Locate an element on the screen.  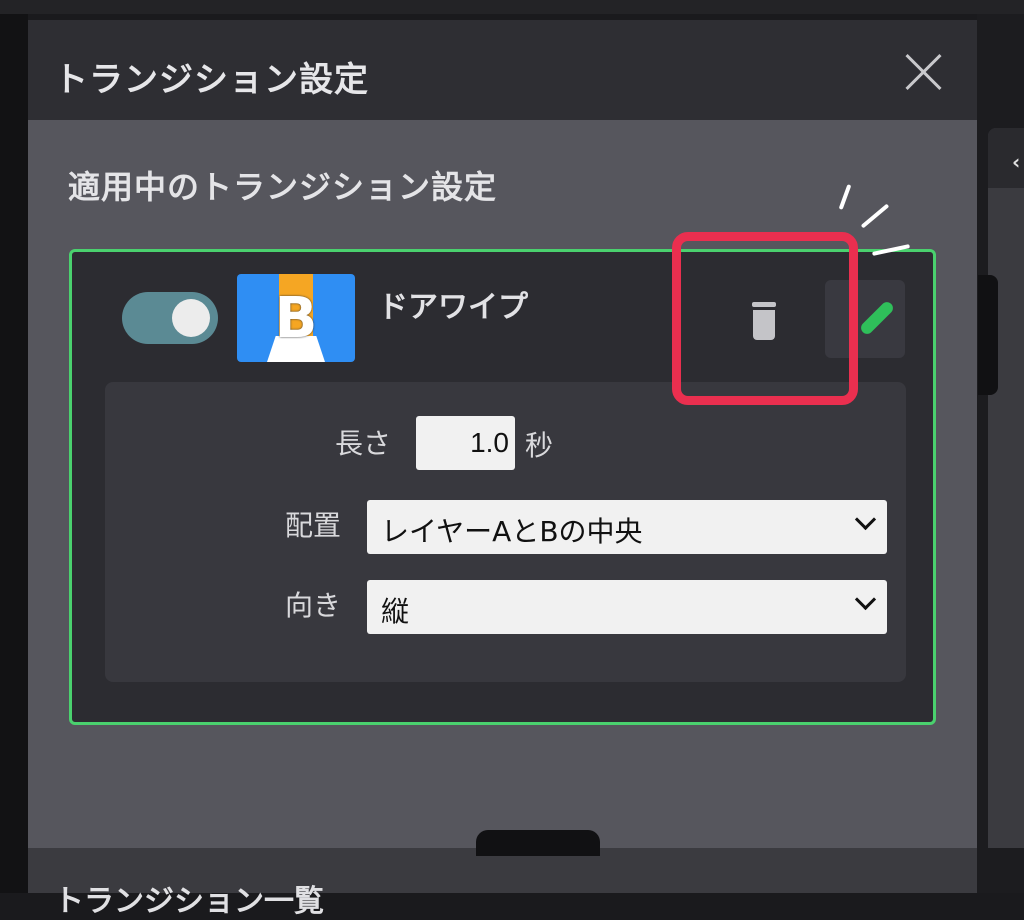
left-edge is located at coordinates (14, 453).